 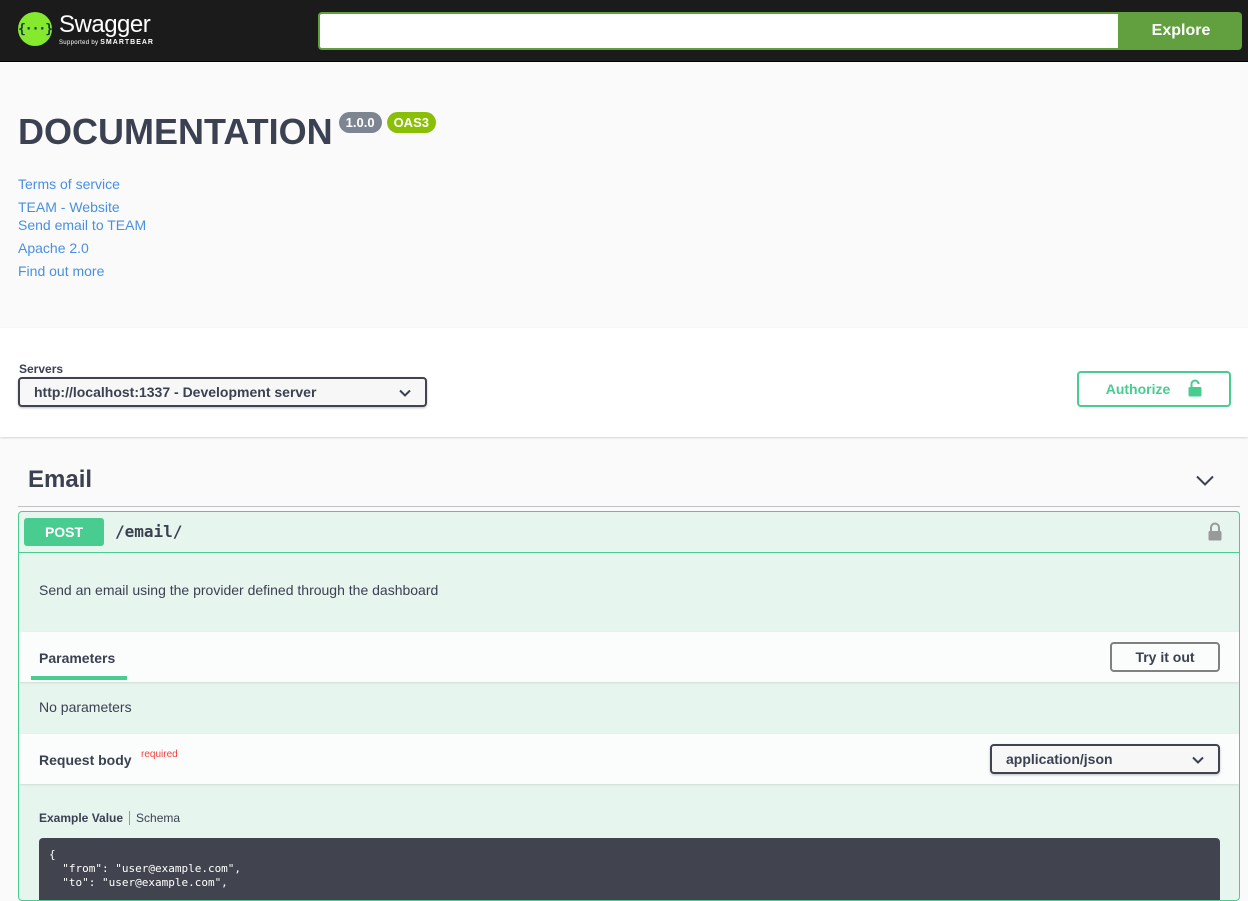 What do you see at coordinates (158, 818) in the screenshot?
I see `tab-schema: Schema` at bounding box center [158, 818].